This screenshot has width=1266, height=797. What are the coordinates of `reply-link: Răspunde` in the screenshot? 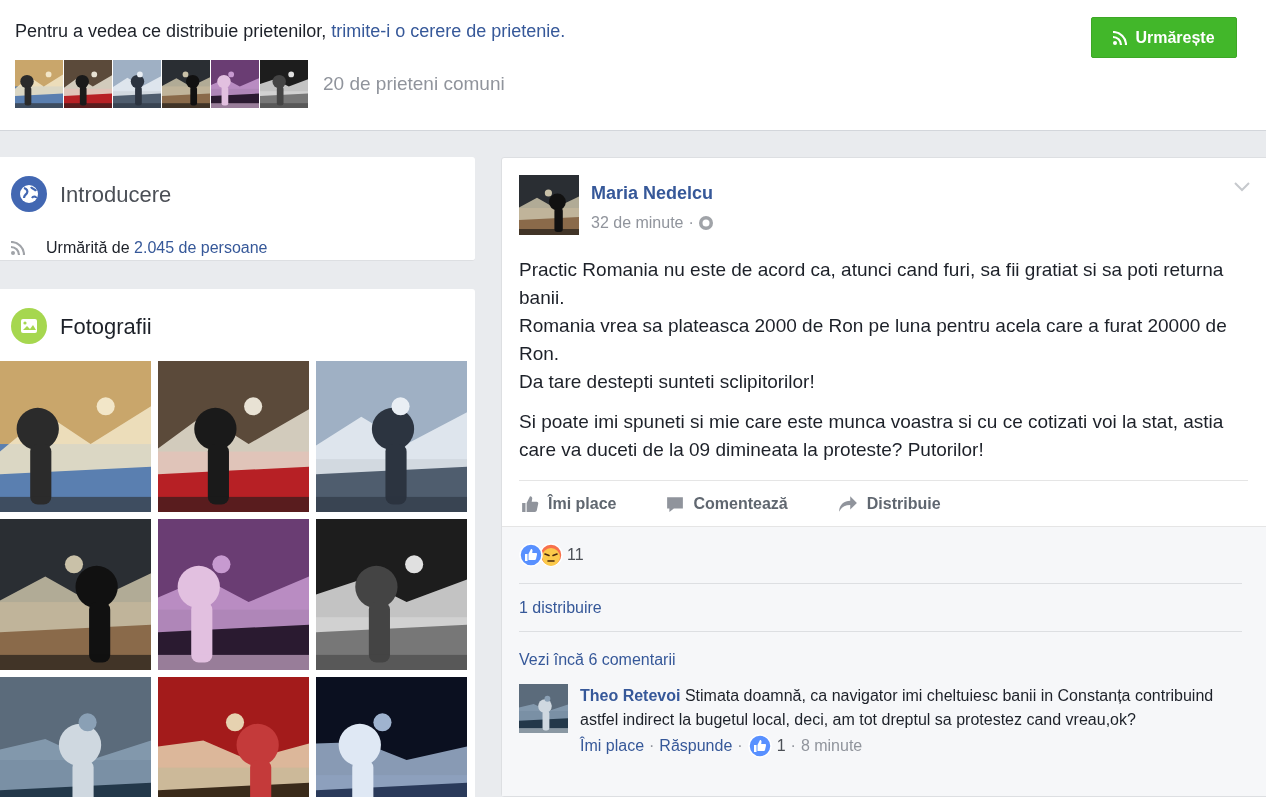 It's located at (696, 746).